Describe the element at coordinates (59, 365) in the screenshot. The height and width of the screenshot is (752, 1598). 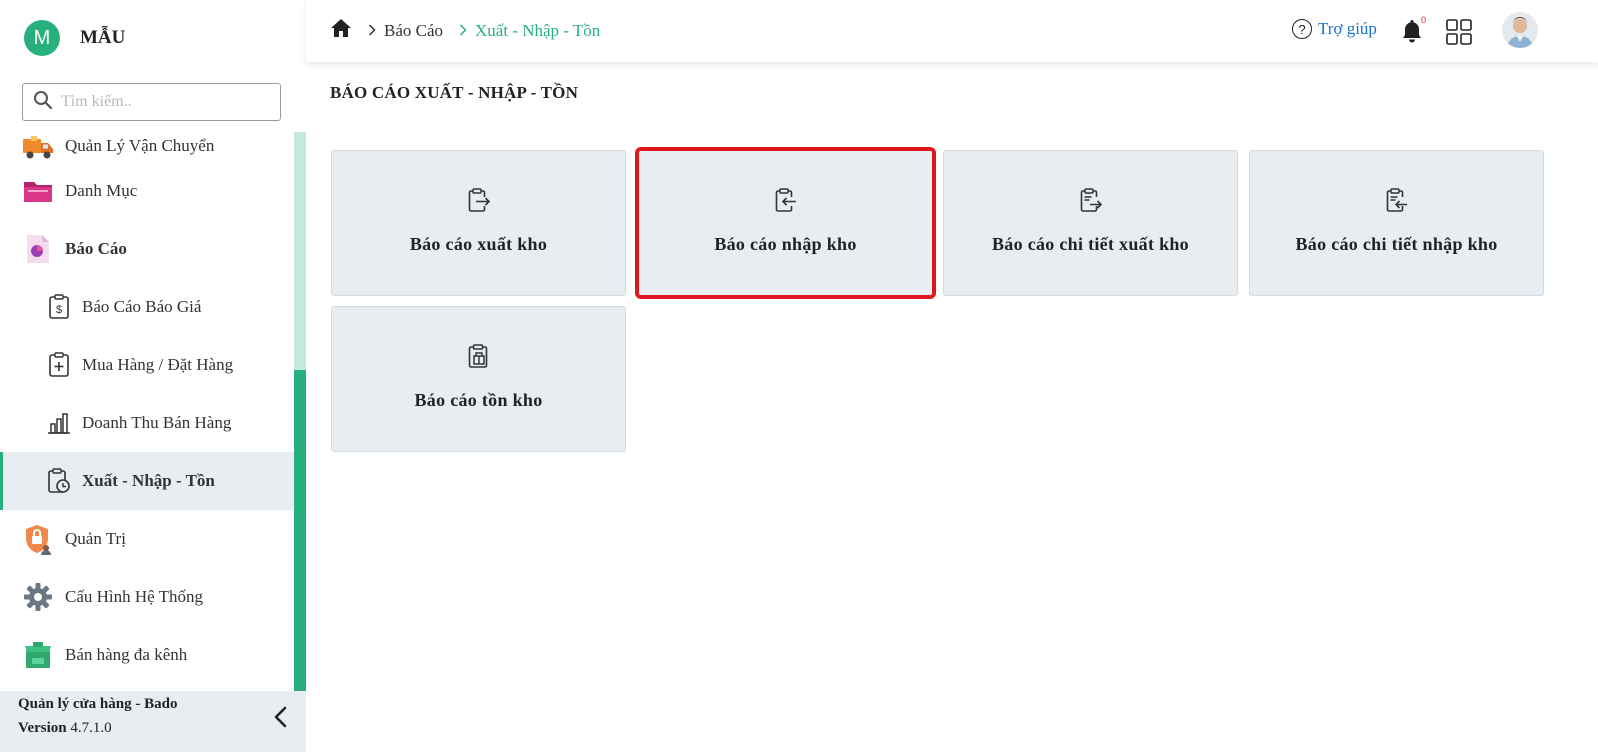
I see `clipboard-plus-icon` at that location.